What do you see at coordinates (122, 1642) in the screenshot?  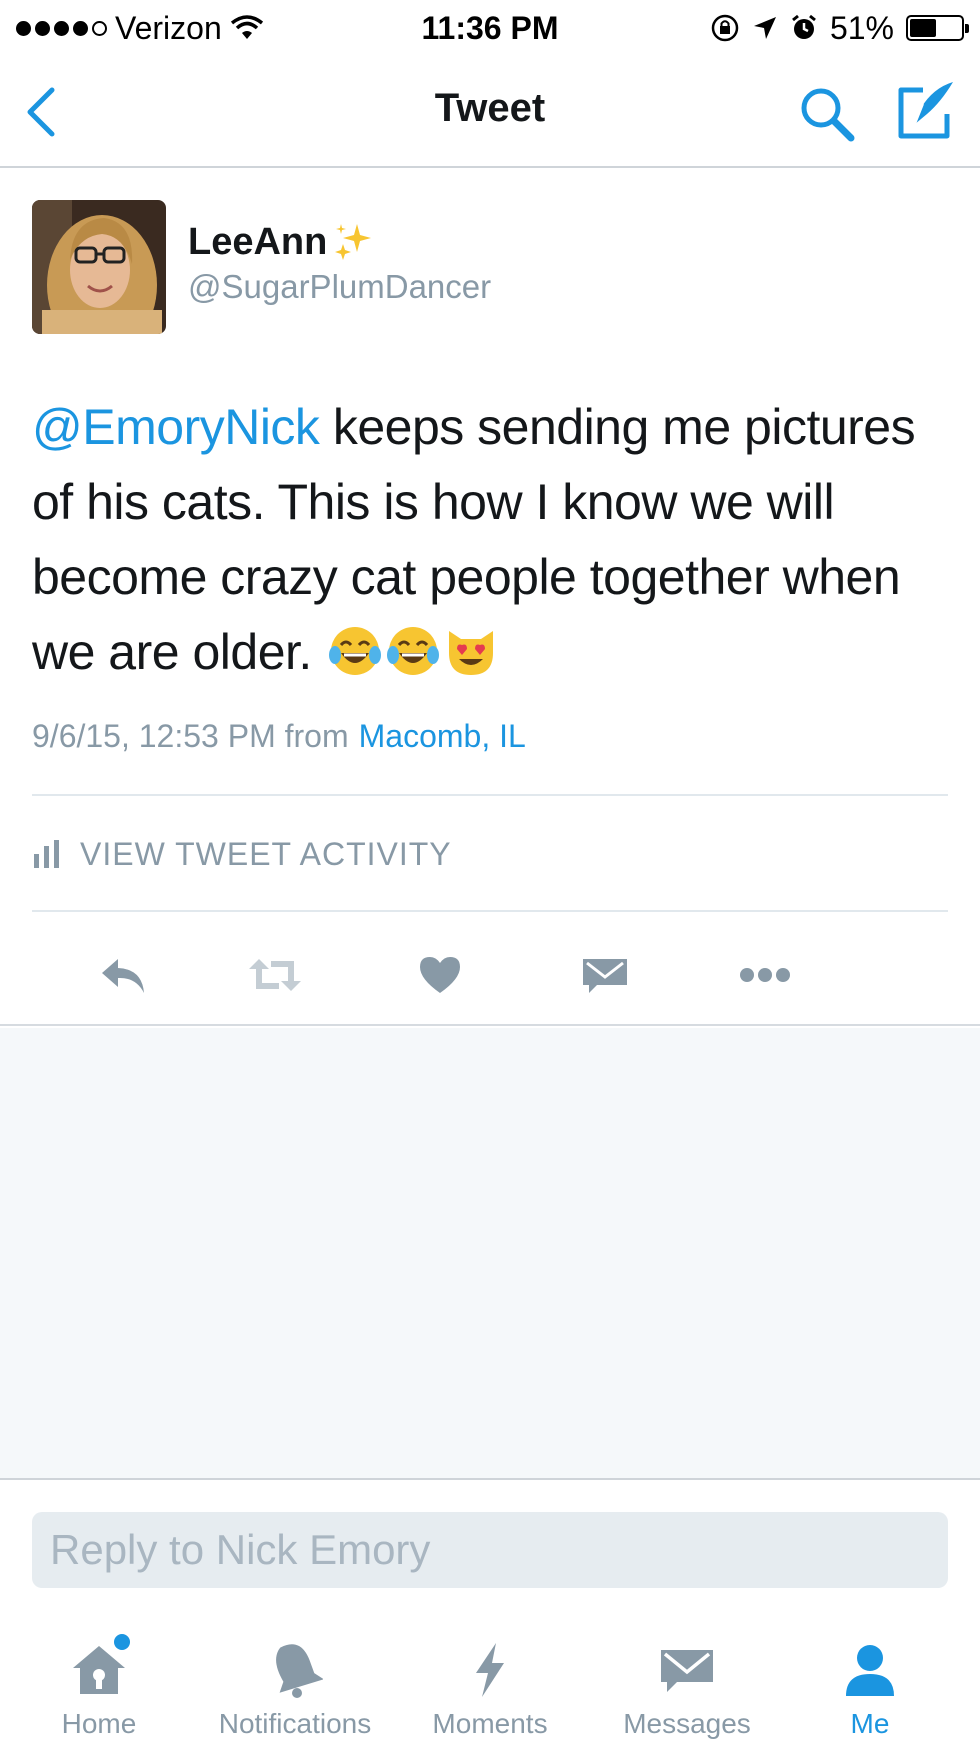 I see `notification-dot` at bounding box center [122, 1642].